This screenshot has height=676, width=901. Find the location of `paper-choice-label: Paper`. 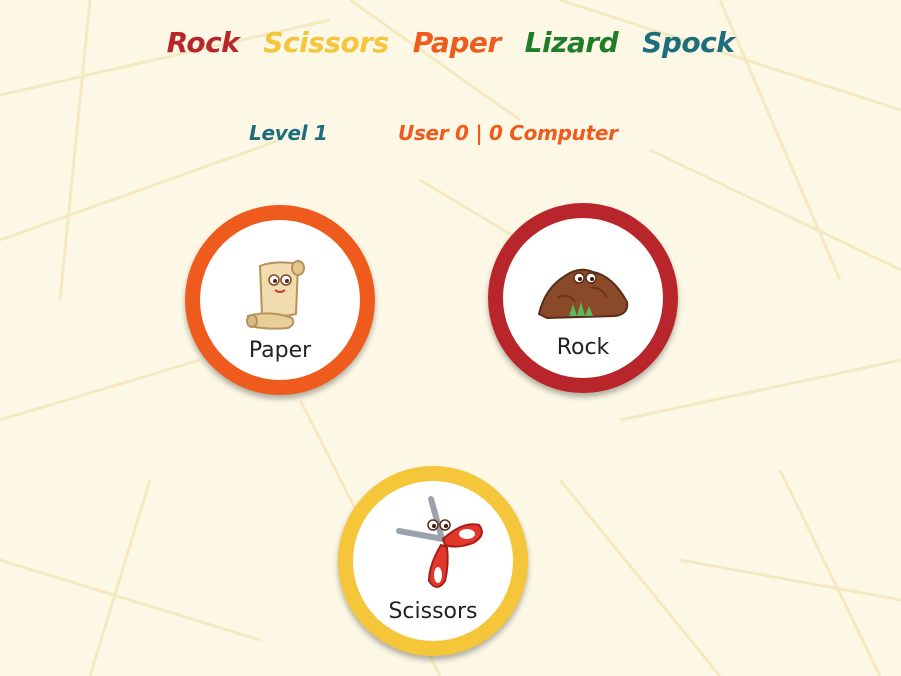

paper-choice-label: Paper is located at coordinates (280, 350).